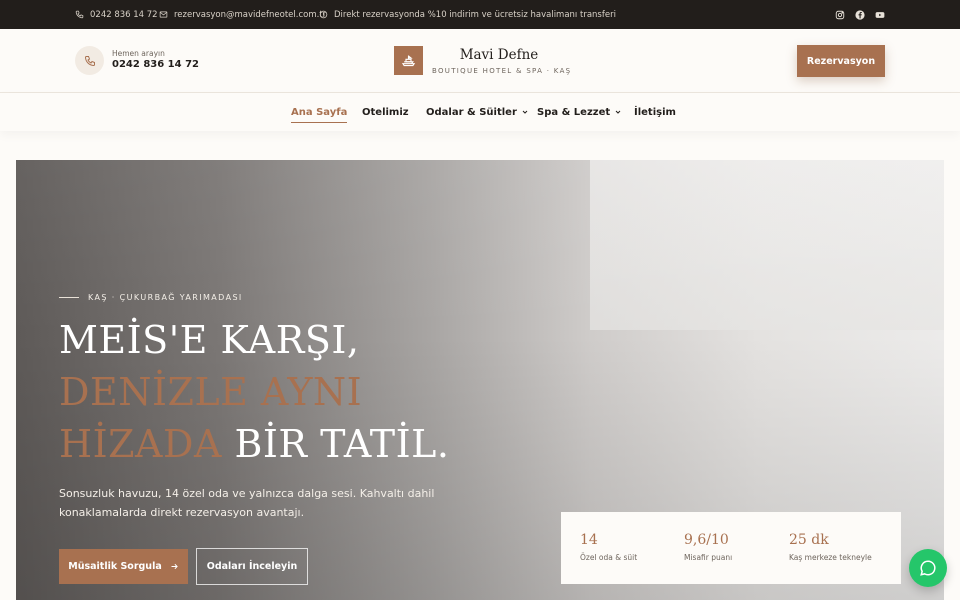 Image resolution: width=960 pixels, height=600 pixels. I want to click on eyebrow-line, so click(69, 297).